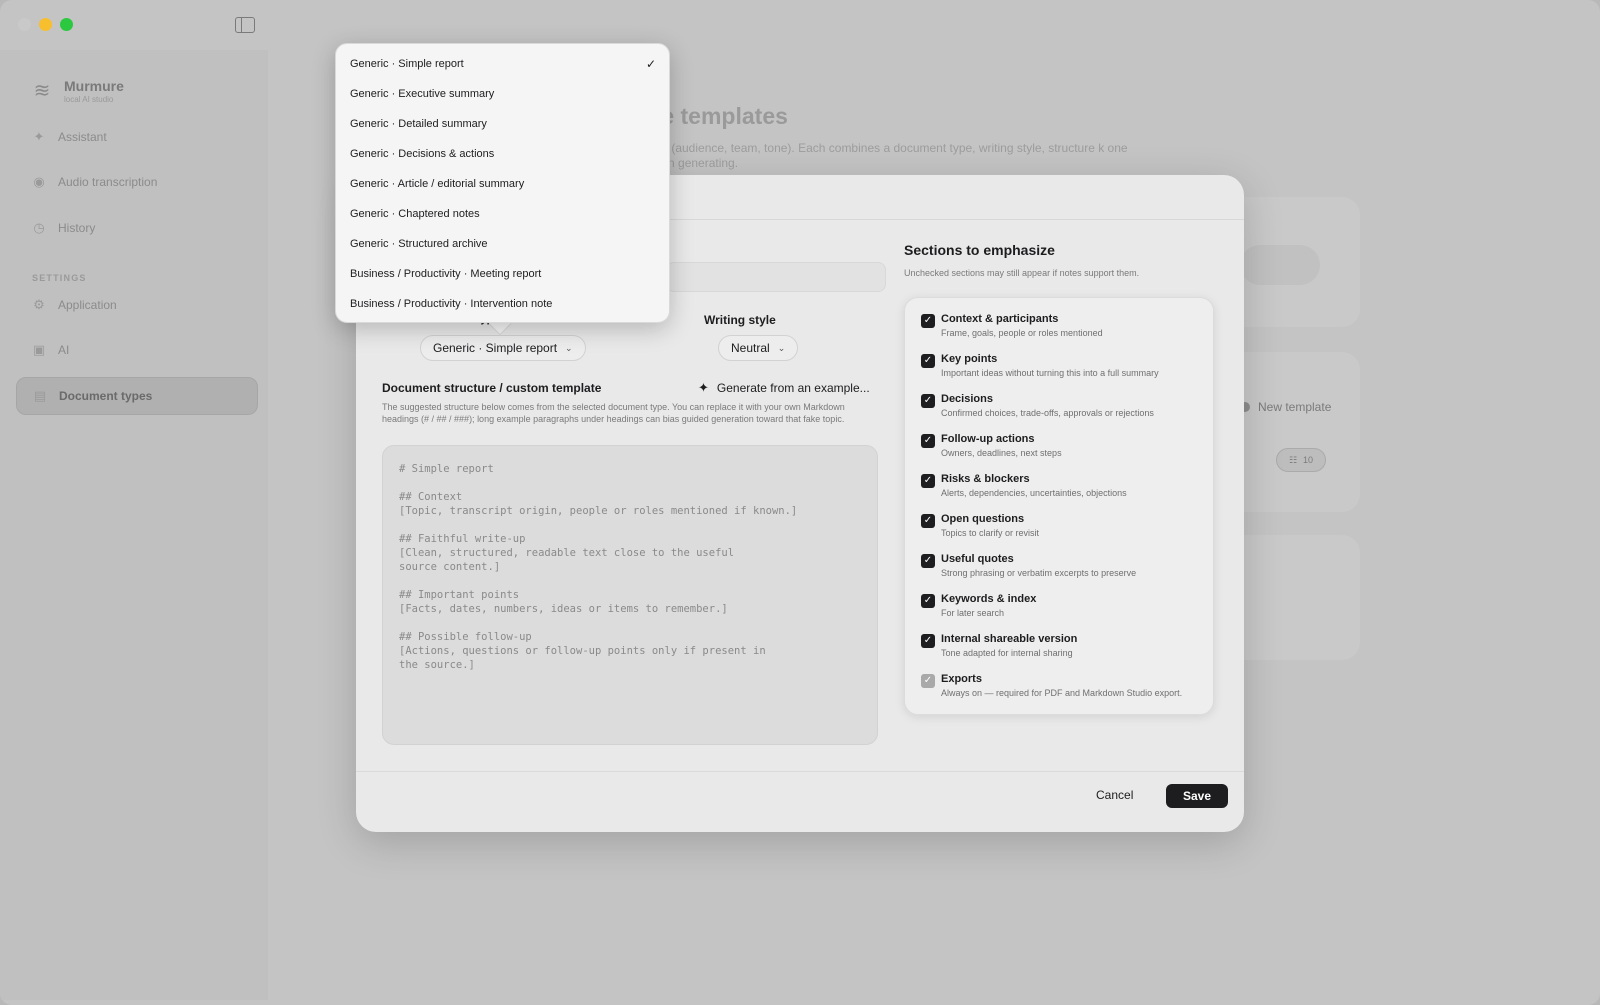 The width and height of the screenshot is (1600, 1005). I want to click on section-desc: Tone adapted for internal sharing, so click(1007, 653).